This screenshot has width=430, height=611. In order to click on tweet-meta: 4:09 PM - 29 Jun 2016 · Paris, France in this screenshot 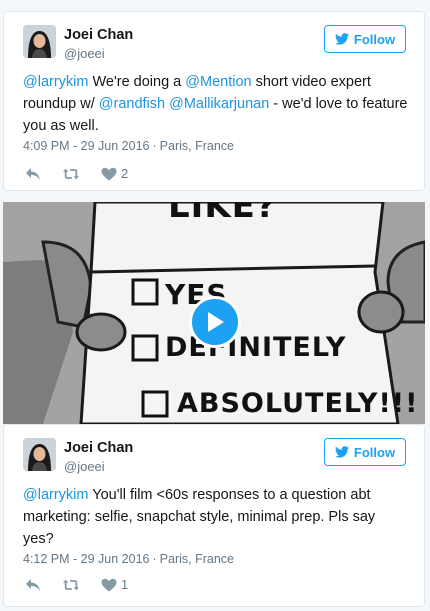, I will do `click(128, 146)`.